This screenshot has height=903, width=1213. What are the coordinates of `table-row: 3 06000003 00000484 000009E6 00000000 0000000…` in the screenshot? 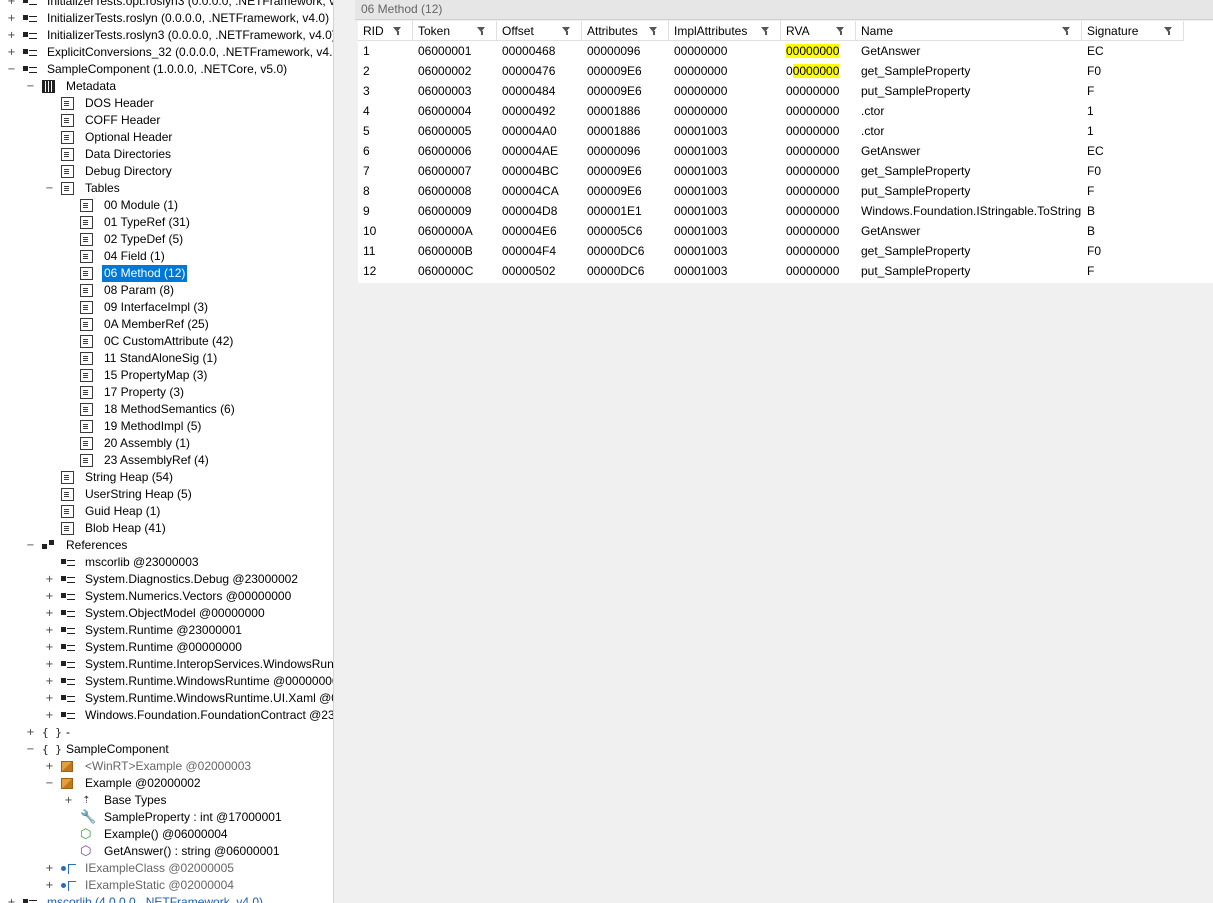 It's located at (771, 91).